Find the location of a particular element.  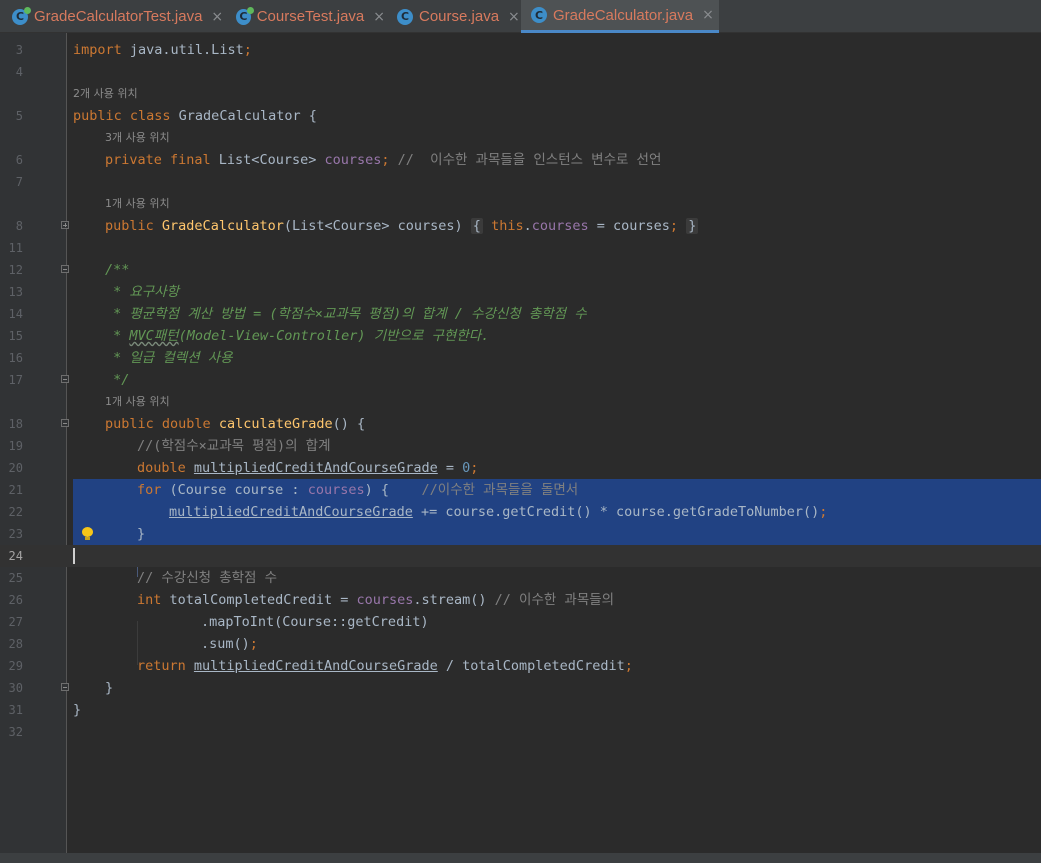

code-line: 30 } is located at coordinates (520, 688).